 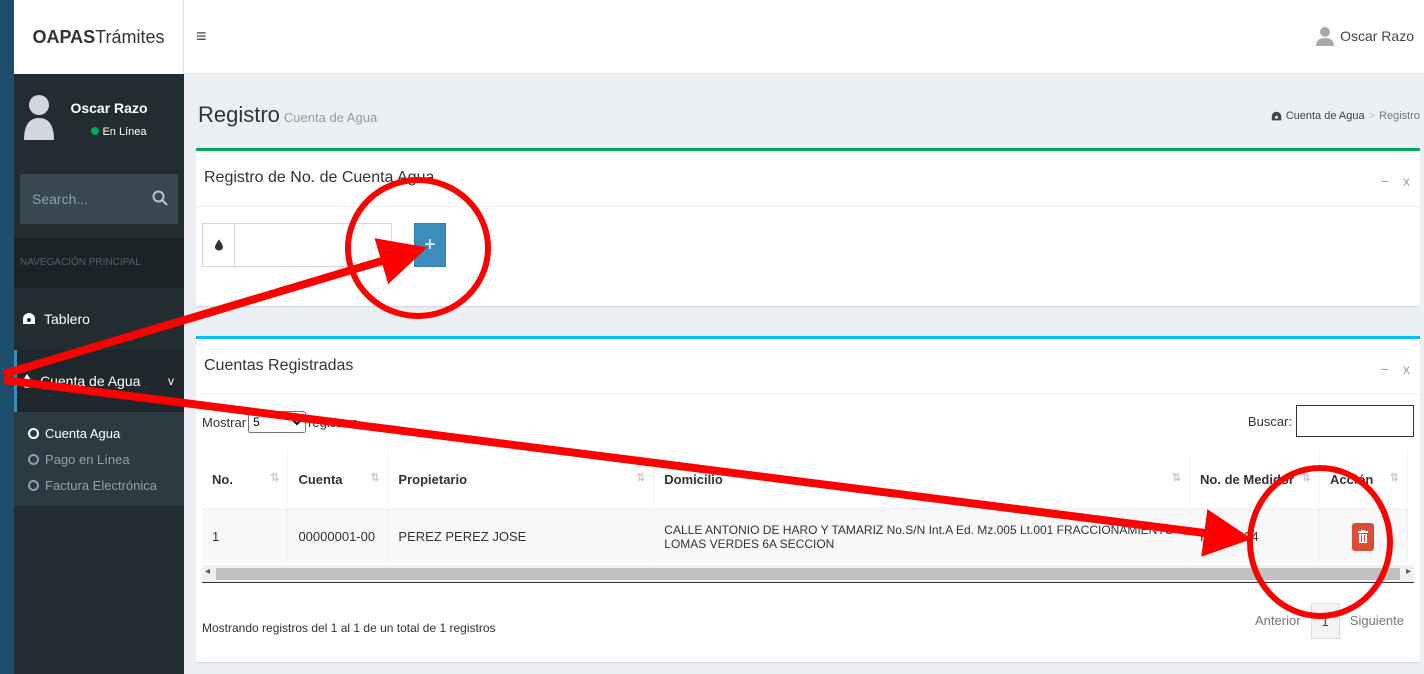 I want to click on column-label: Domicilio, so click(x=693, y=479).